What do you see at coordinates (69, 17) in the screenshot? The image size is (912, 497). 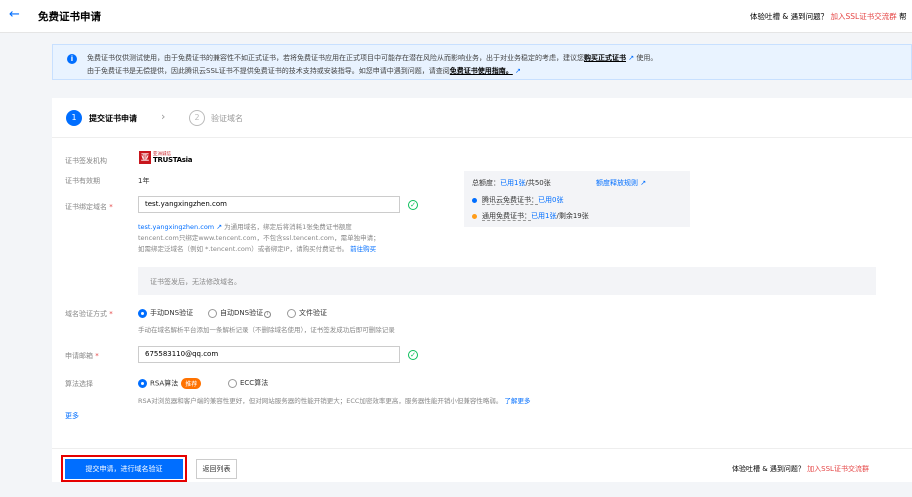 I see `page-title: 免费证书申请` at bounding box center [69, 17].